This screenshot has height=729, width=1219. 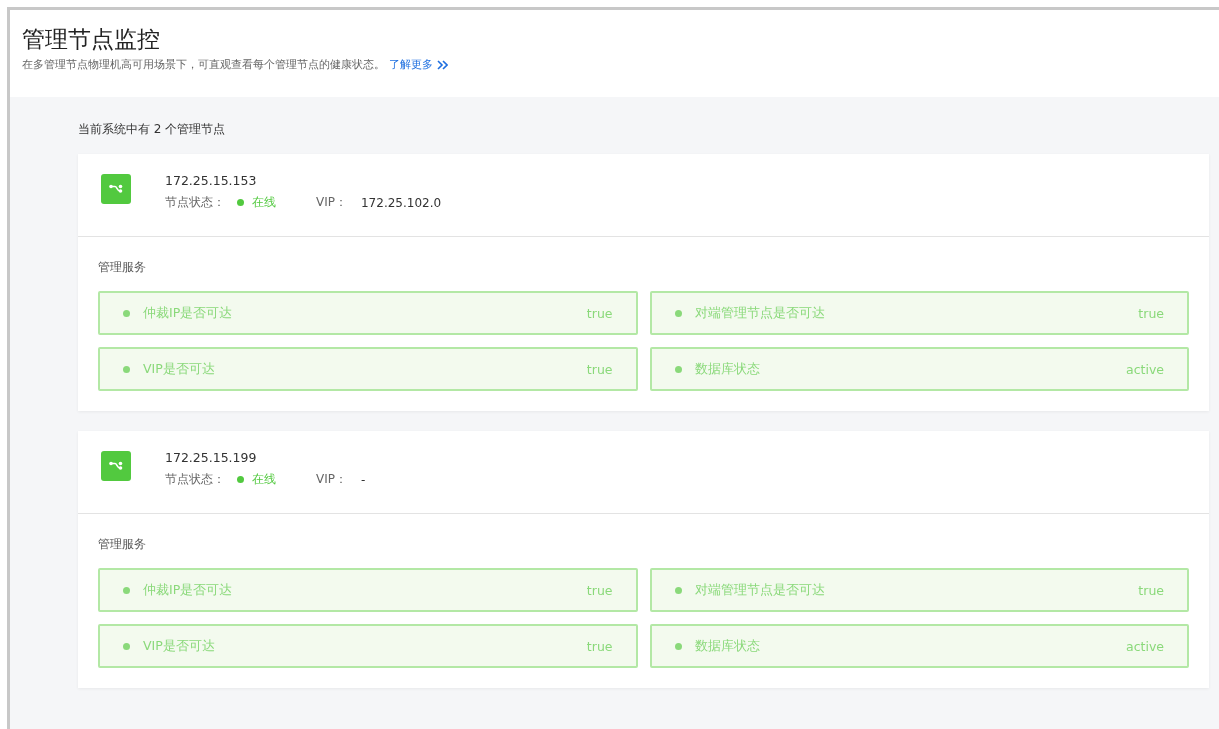 What do you see at coordinates (203, 64) in the screenshot?
I see `page-description: 在多管理节点物理机高可用场景下，可直观查看每个管理节点的健康状态。` at bounding box center [203, 64].